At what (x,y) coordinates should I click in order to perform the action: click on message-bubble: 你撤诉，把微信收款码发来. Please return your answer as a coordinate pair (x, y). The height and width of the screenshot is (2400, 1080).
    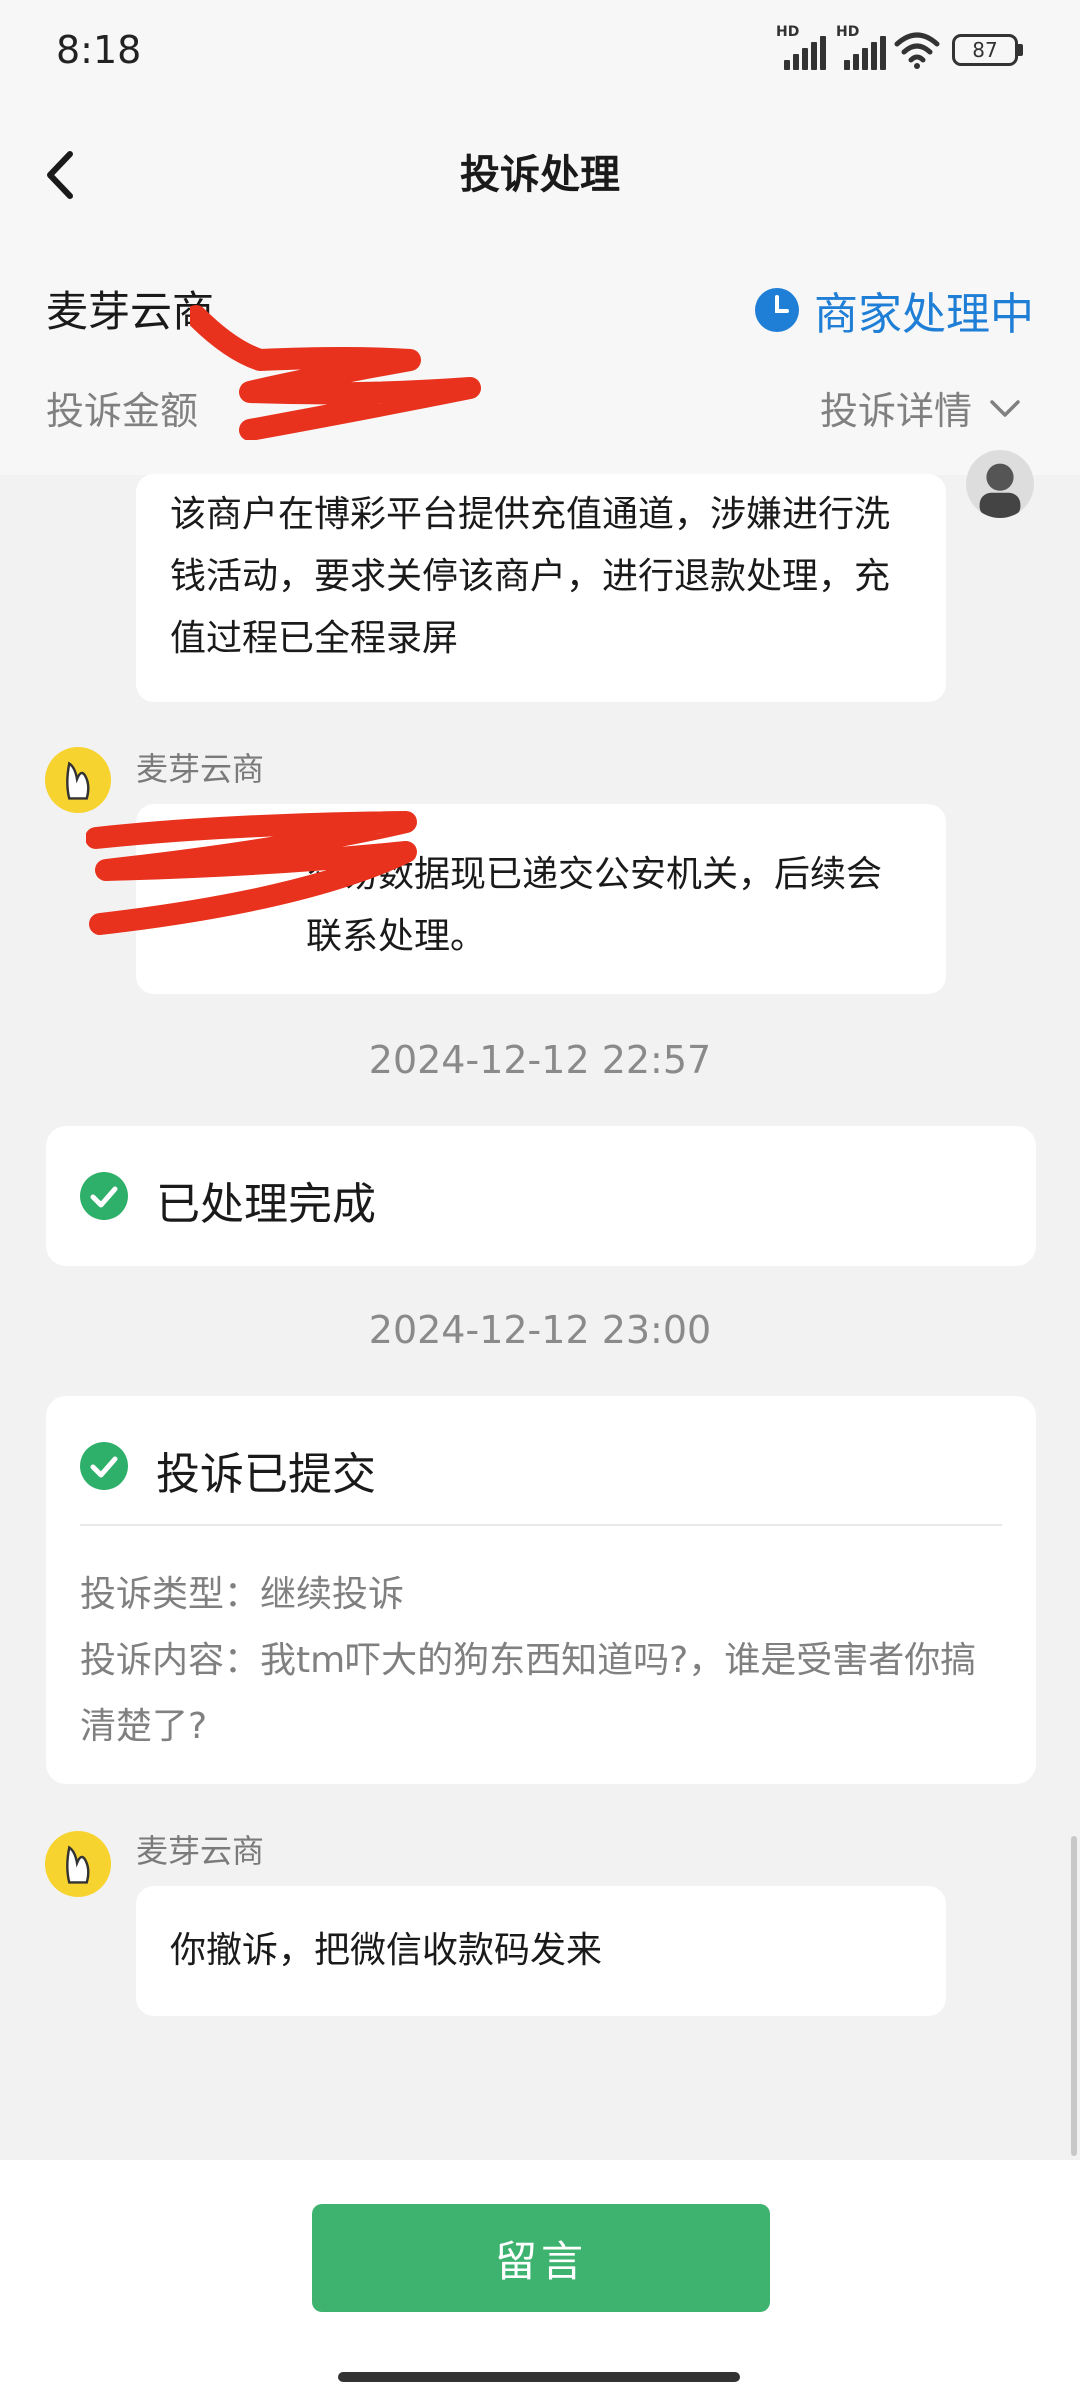
    Looking at the image, I should click on (541, 1951).